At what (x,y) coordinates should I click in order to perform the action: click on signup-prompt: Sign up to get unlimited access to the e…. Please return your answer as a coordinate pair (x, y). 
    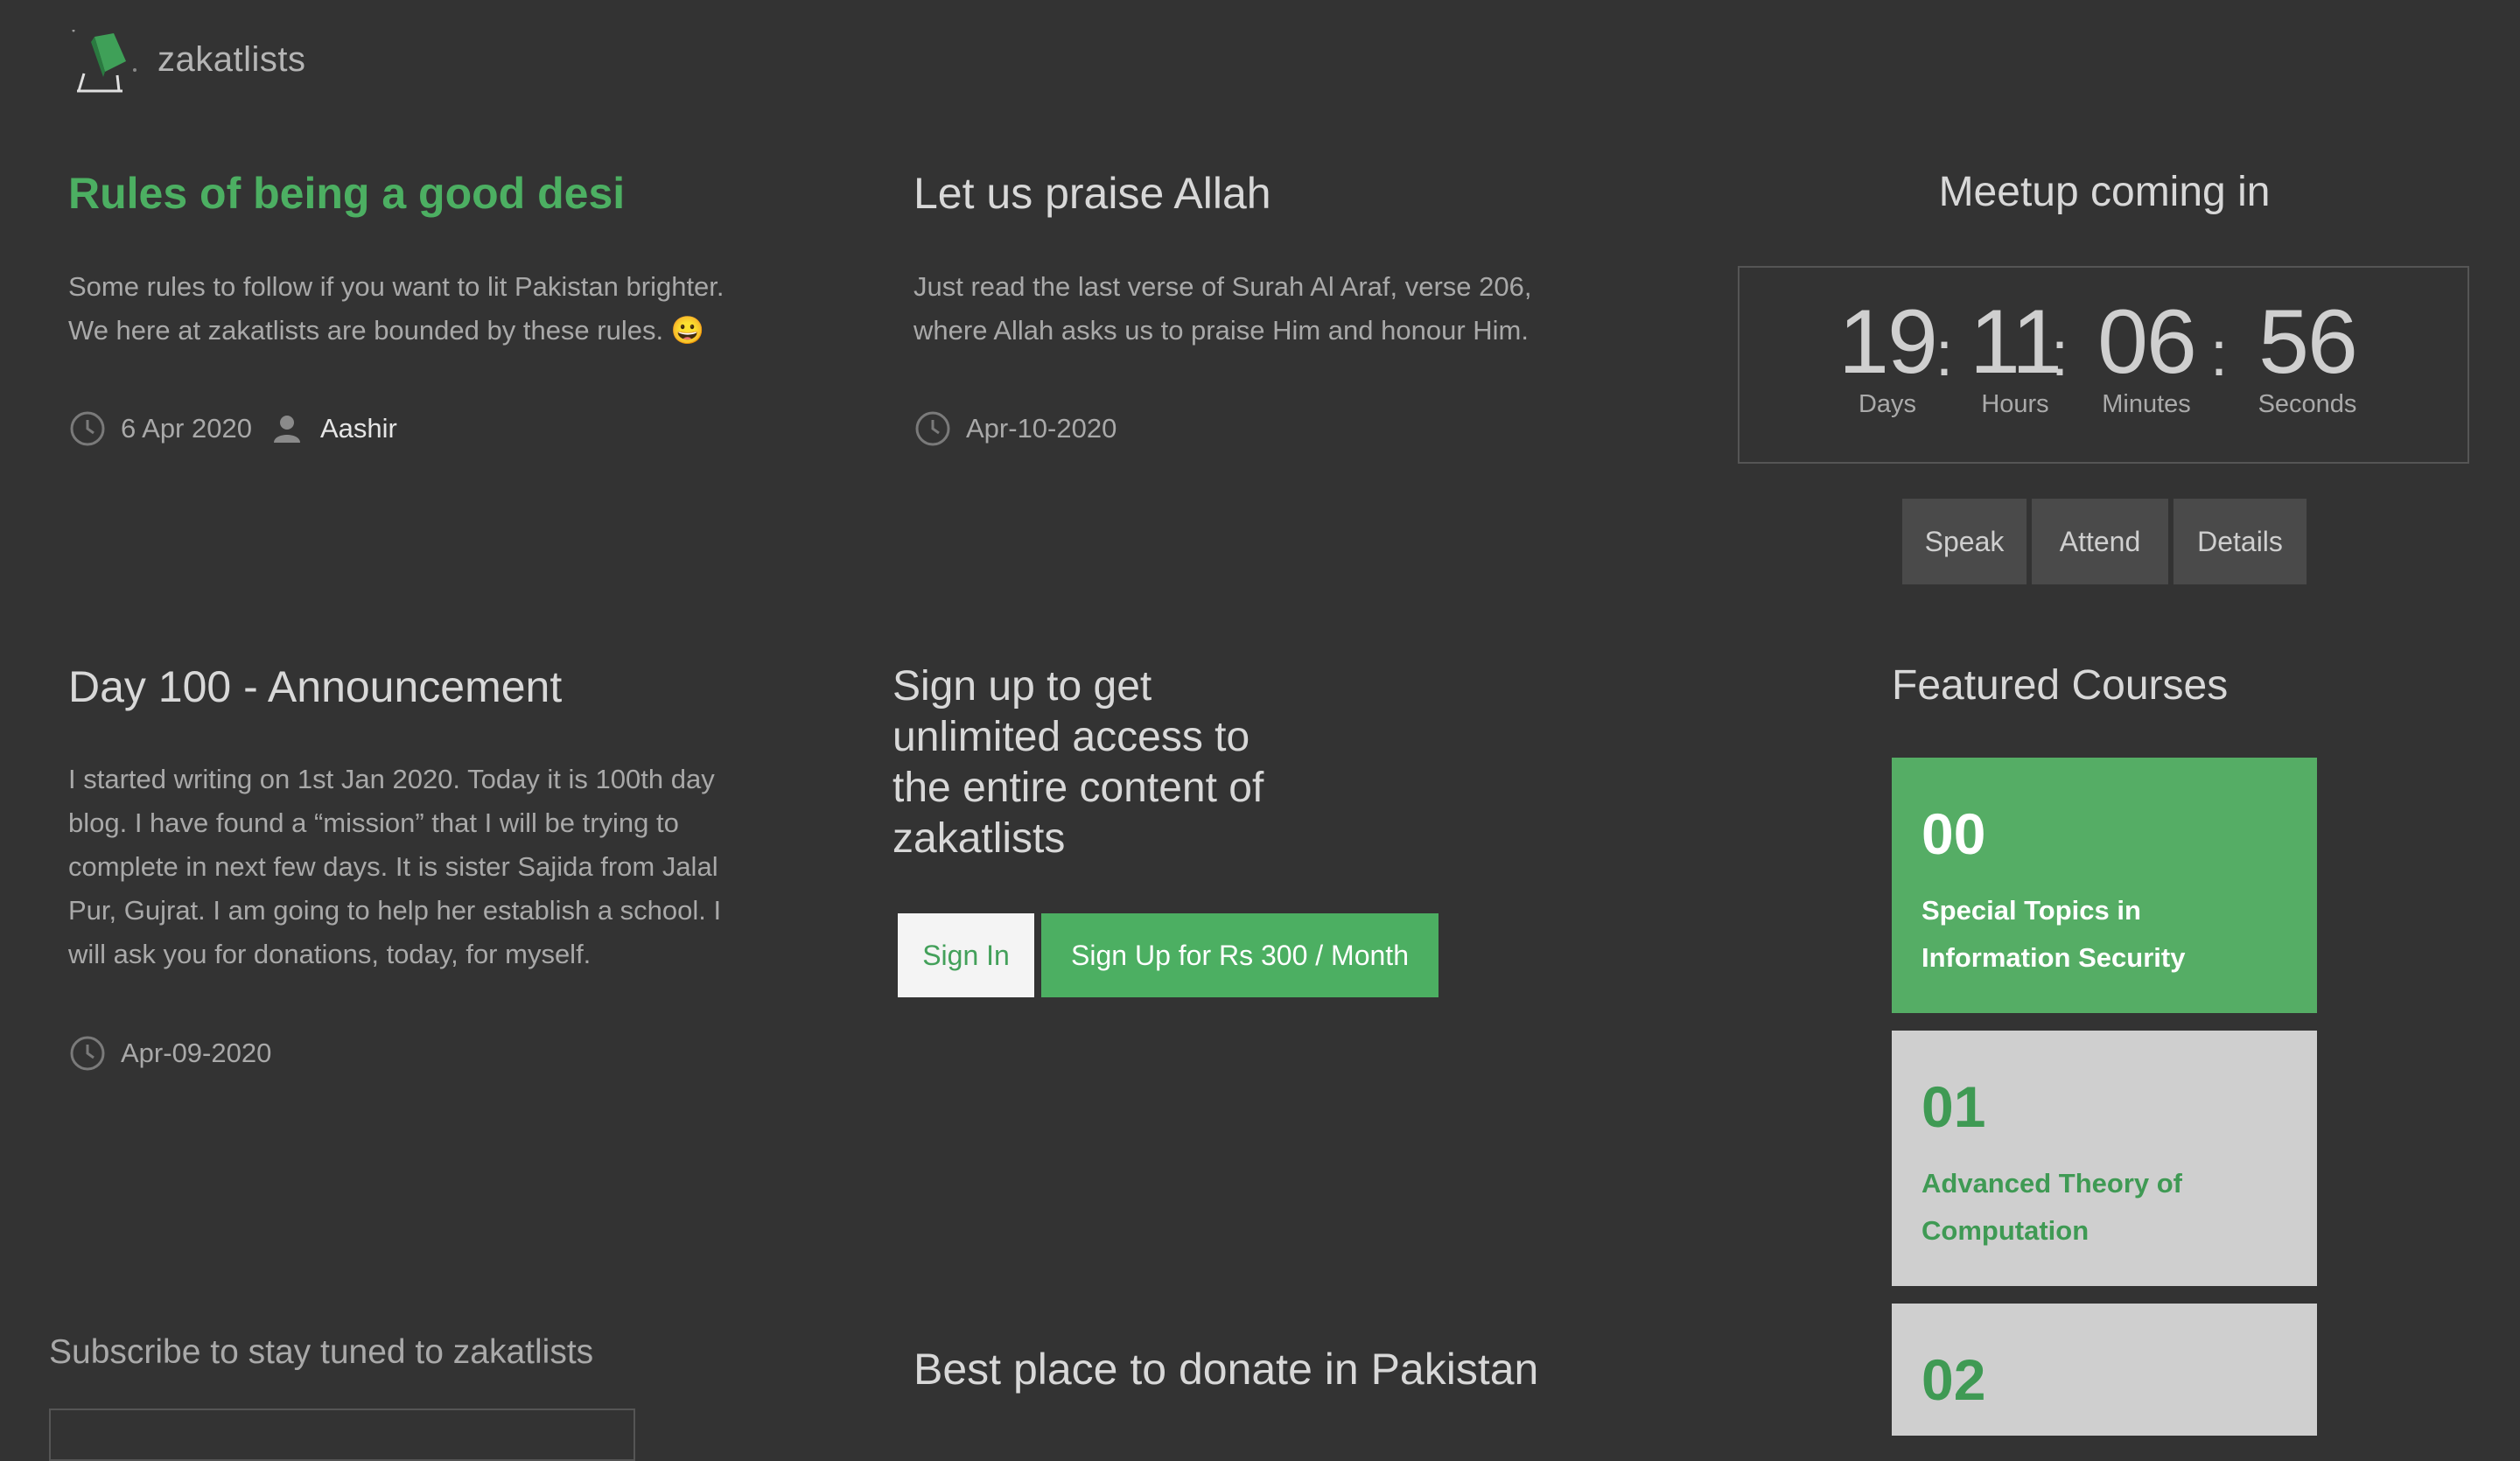
    Looking at the image, I should click on (1078, 762).